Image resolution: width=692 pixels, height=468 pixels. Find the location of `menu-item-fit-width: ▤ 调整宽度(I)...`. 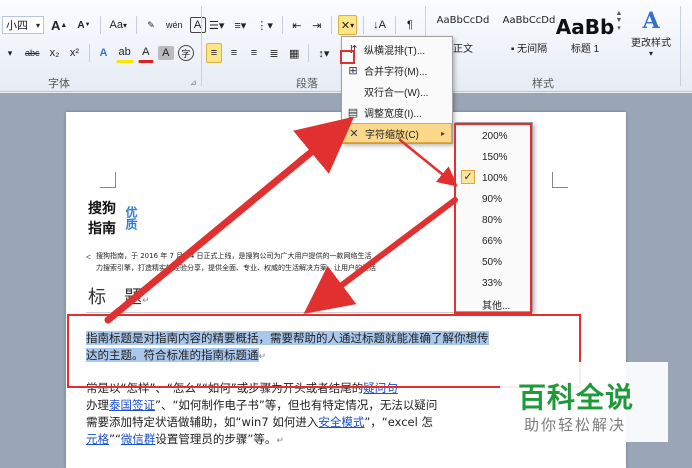

menu-item-fit-width: ▤ 调整宽度(I)... is located at coordinates (397, 112).